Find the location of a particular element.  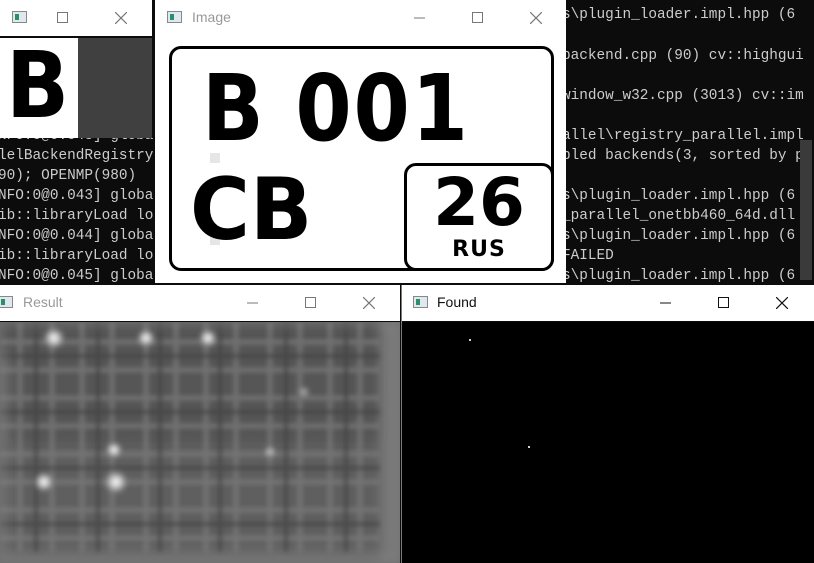

template-gray-area is located at coordinates (115, 88).